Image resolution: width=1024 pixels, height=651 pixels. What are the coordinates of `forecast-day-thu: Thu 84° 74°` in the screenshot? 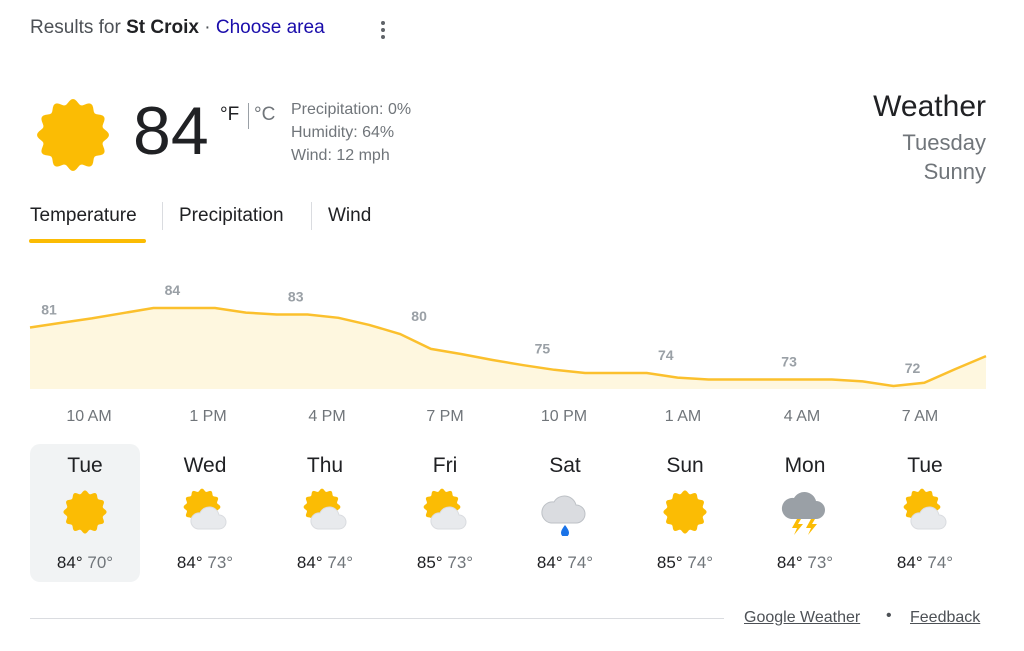 It's located at (325, 513).